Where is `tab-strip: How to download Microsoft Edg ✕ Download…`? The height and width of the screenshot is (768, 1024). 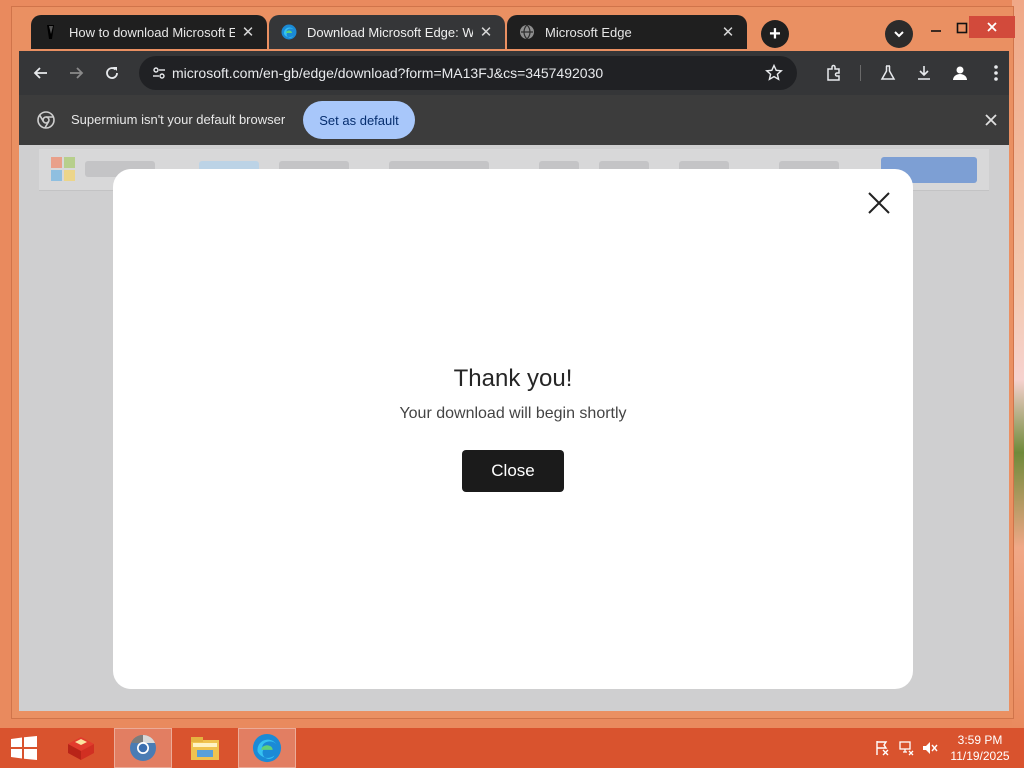 tab-strip: How to download Microsoft Edg ✕ Download… is located at coordinates (517, 32).